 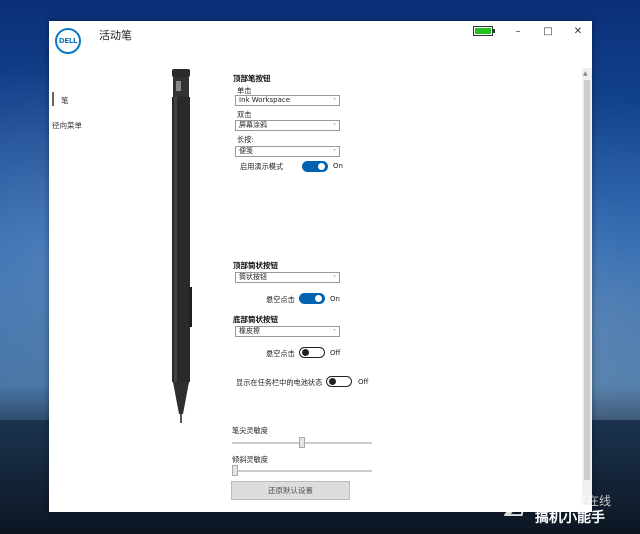 I want to click on bottom-barrel-hover-label: 悬空点击, so click(x=280, y=353).